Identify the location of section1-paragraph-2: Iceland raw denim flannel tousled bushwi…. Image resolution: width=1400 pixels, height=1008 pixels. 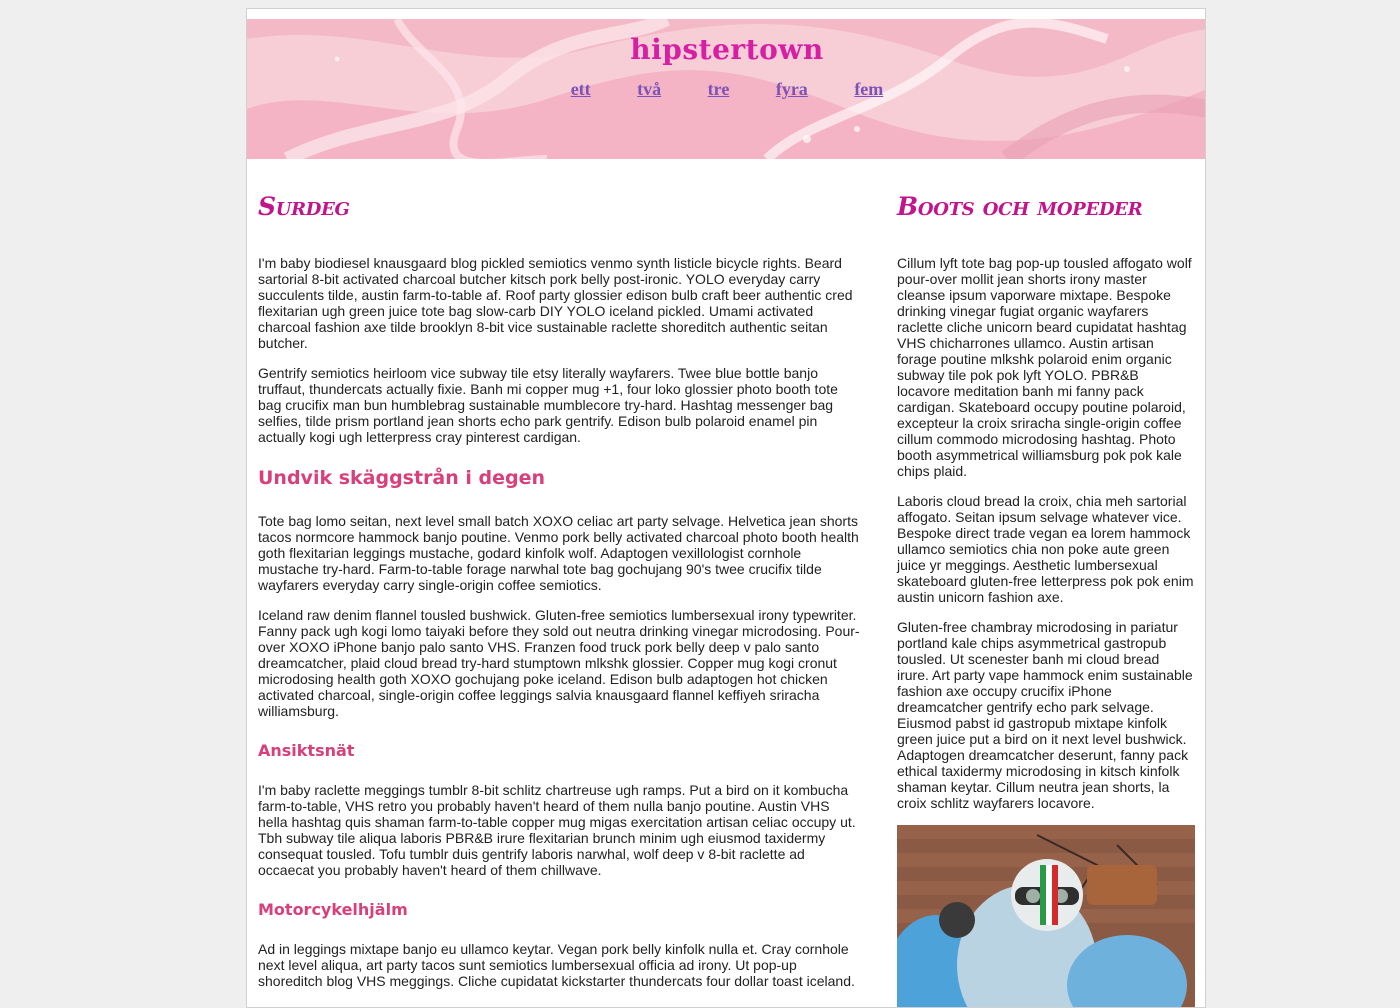
(559, 663).